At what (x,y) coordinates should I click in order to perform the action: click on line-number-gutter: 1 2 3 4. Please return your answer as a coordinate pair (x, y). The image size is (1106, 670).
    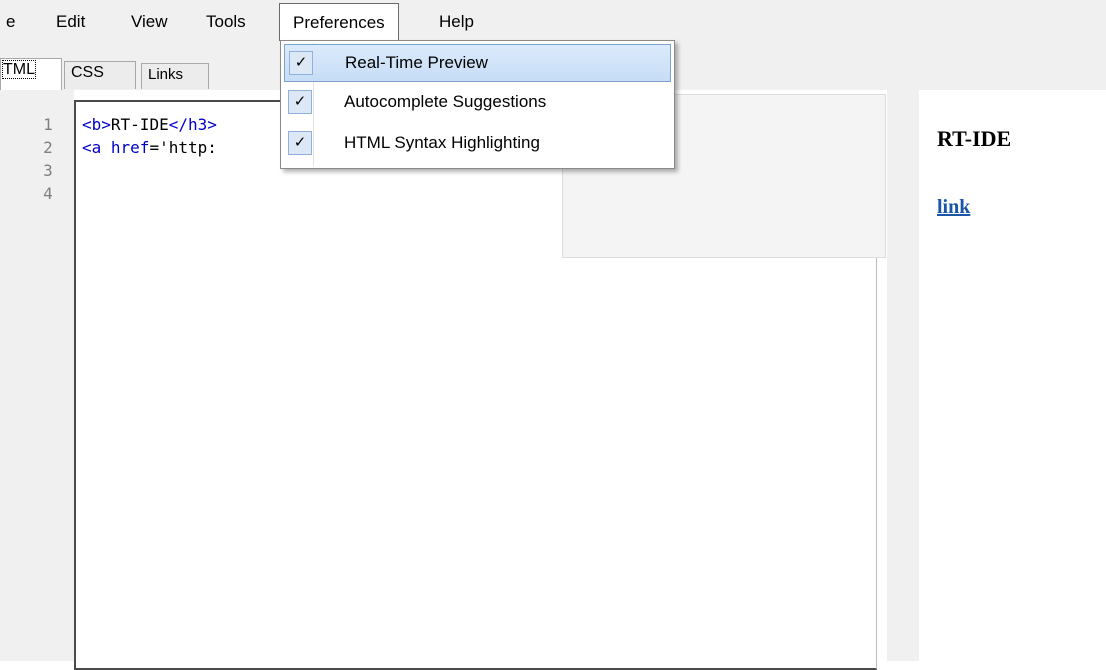
    Looking at the image, I should click on (37, 375).